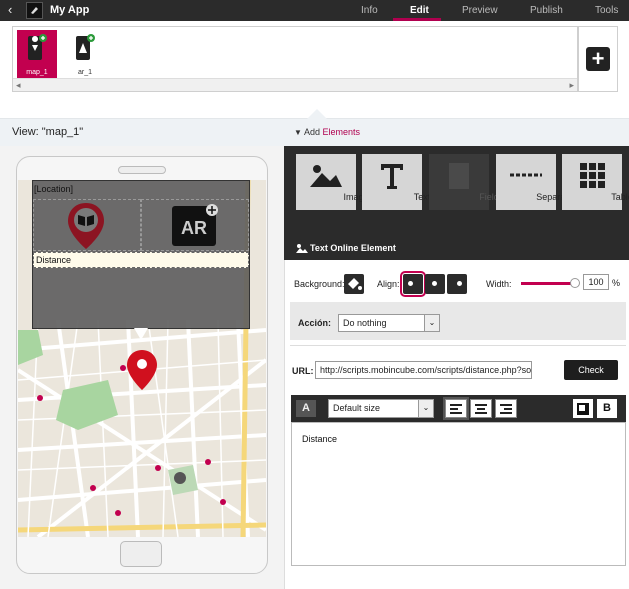  I want to click on book-cell, so click(87, 225).